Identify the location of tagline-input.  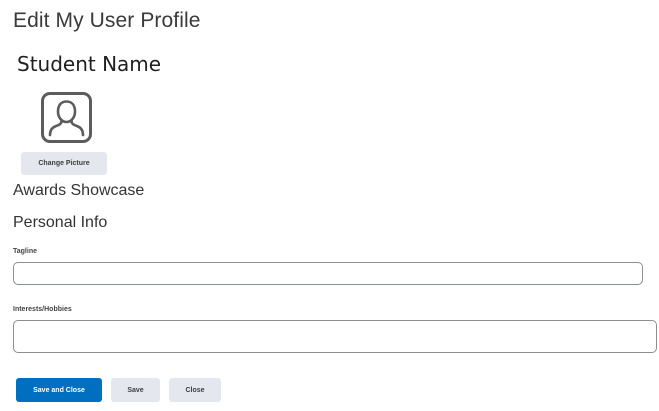
(328, 273).